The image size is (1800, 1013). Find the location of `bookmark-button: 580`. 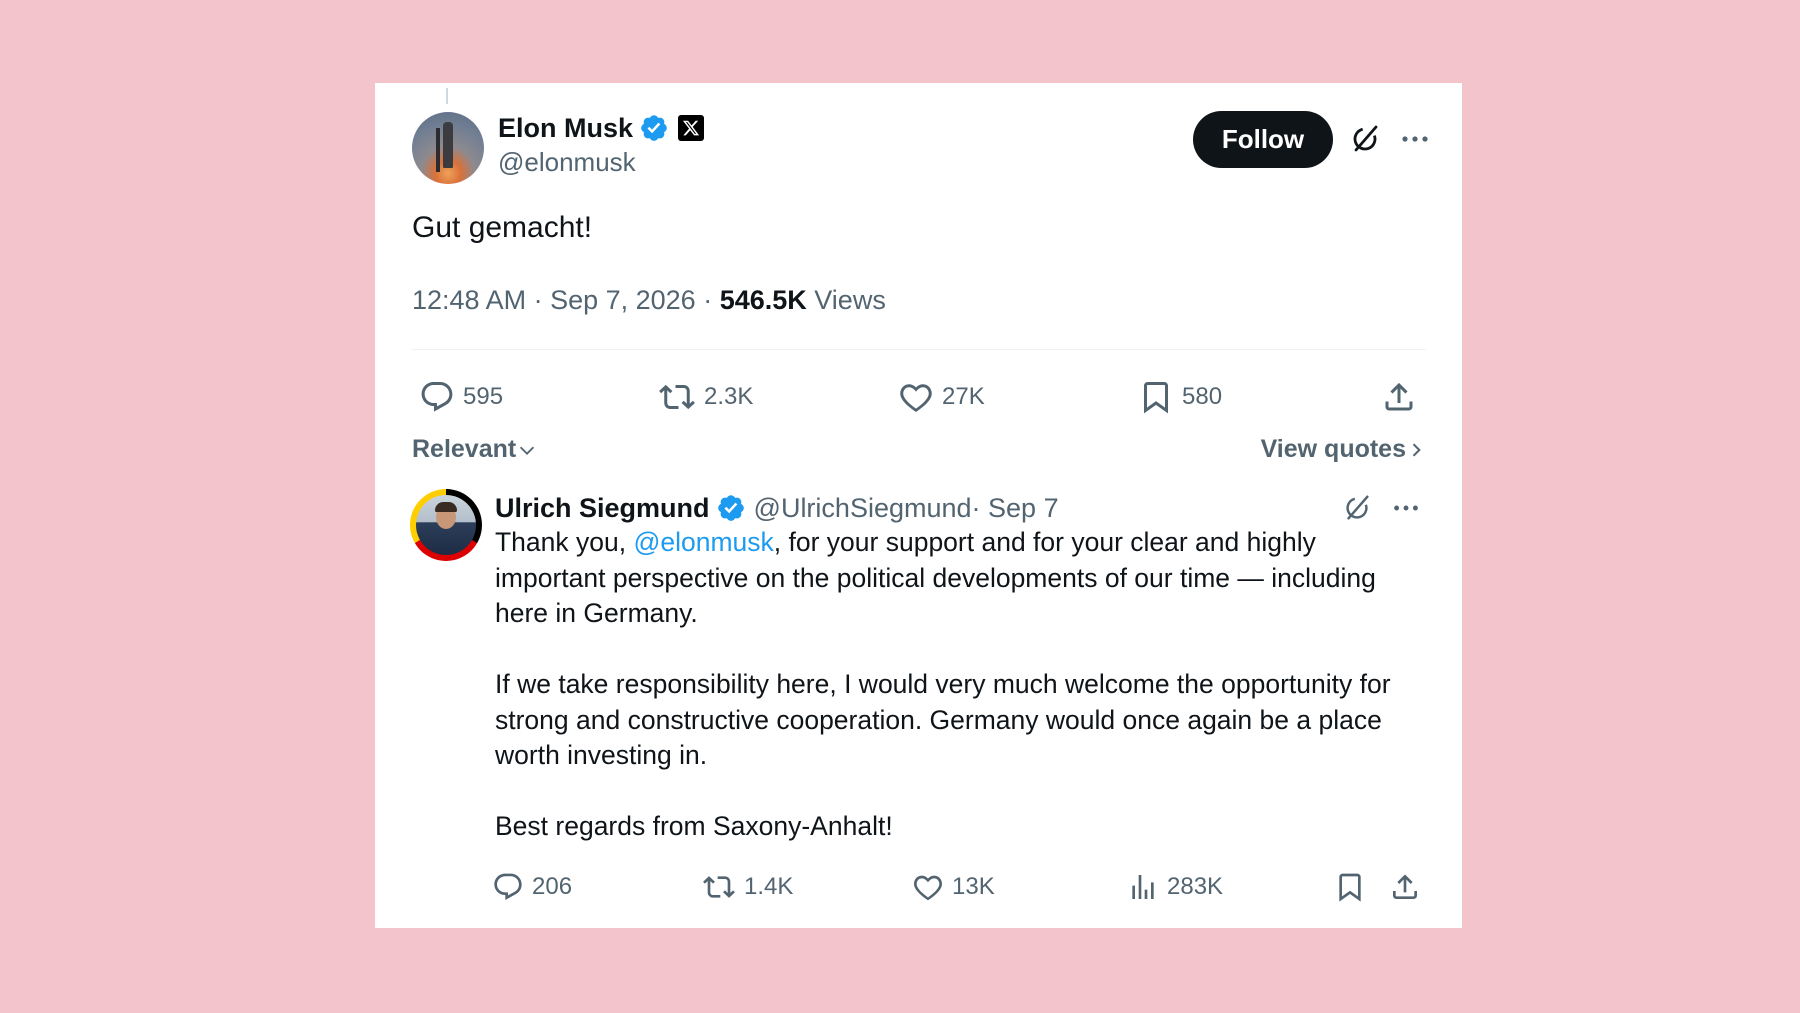

bookmark-button: 580 is located at coordinates (1180, 397).